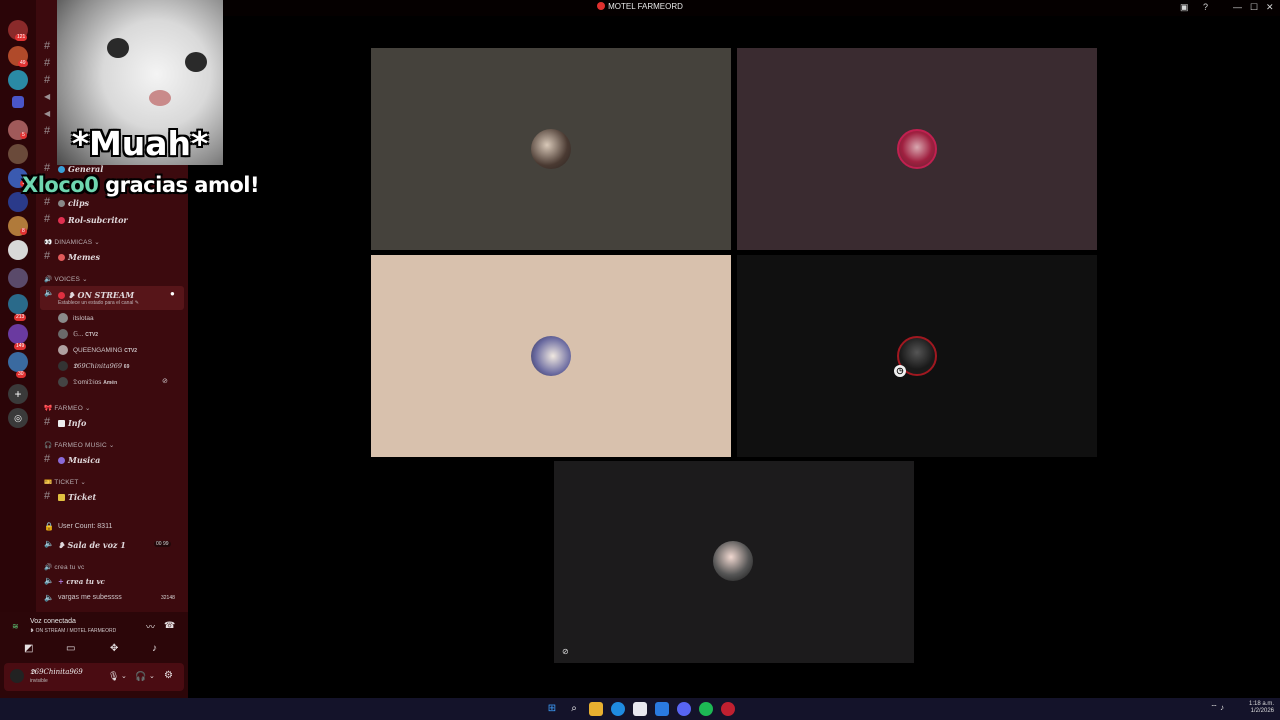  I want to click on close-button: ✕, so click(1270, 7).